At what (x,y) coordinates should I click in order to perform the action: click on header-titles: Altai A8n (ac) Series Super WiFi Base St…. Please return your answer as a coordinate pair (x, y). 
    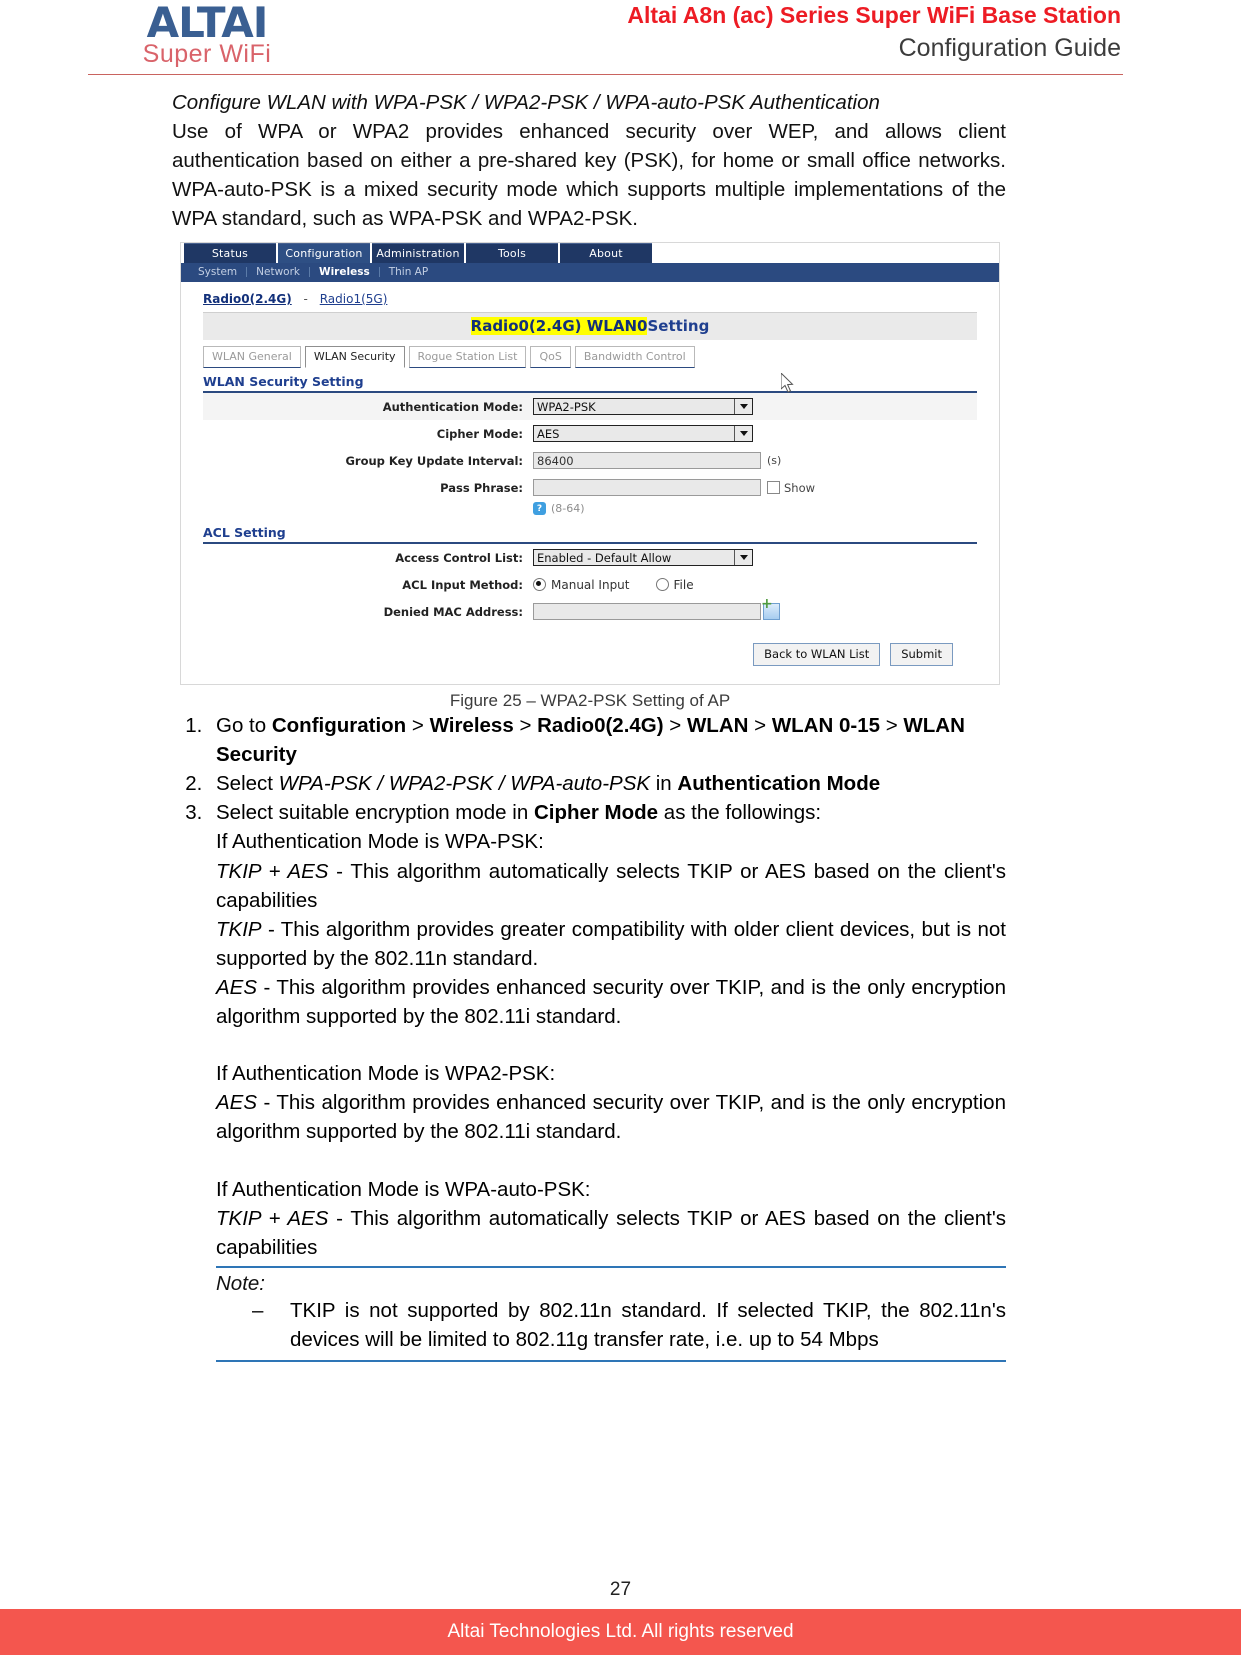
    Looking at the image, I should click on (874, 33).